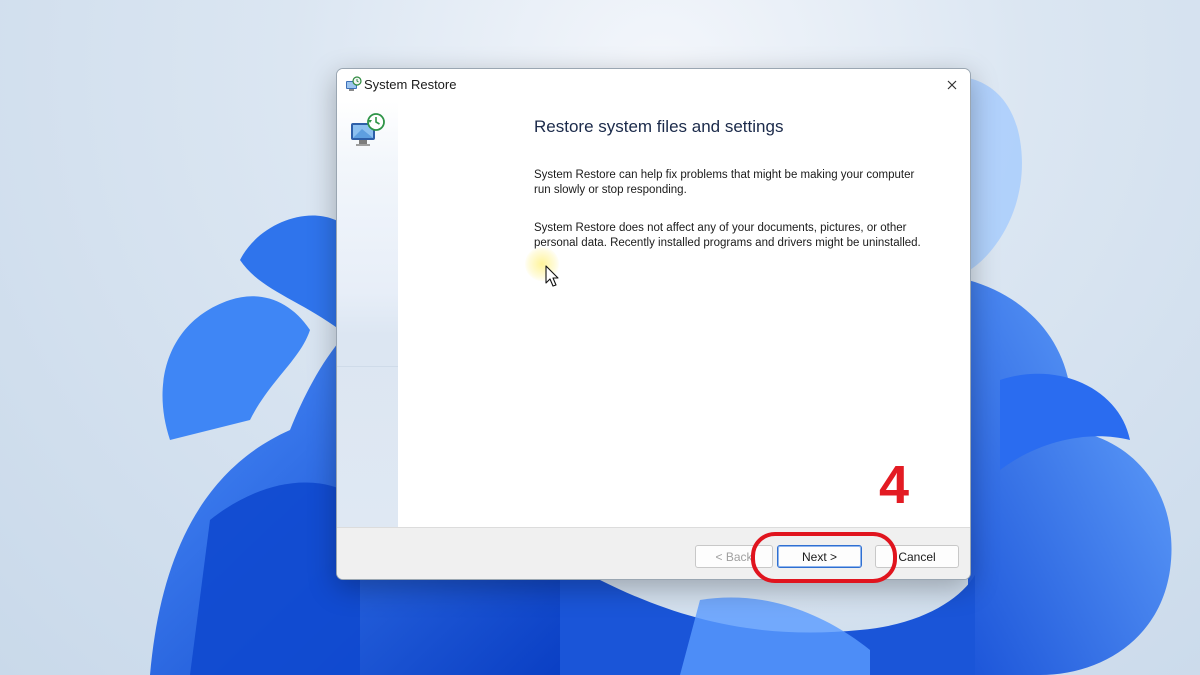  I want to click on next-button-highlight, so click(824, 557).